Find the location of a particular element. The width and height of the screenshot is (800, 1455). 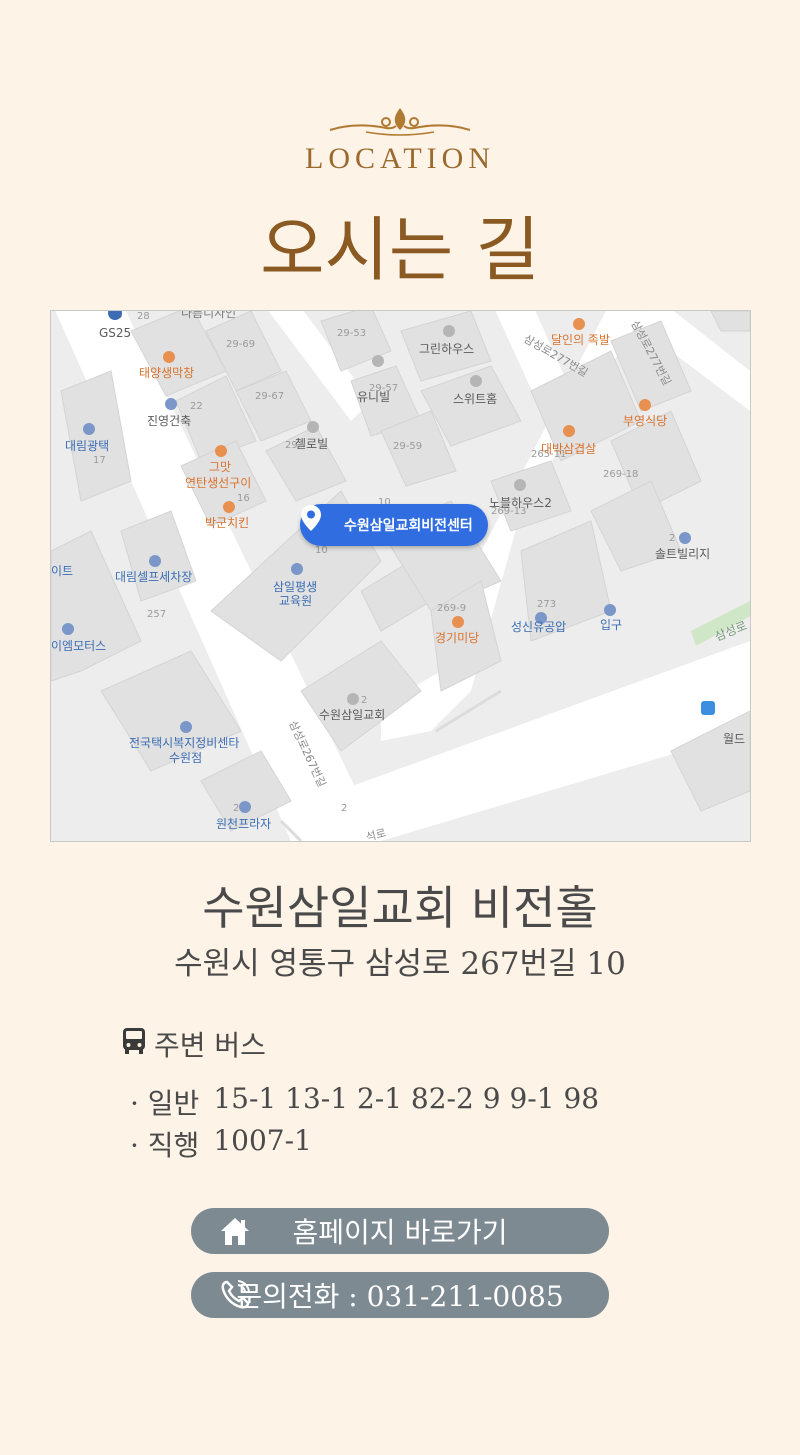

map-pin-icon is located at coordinates (319, 523).